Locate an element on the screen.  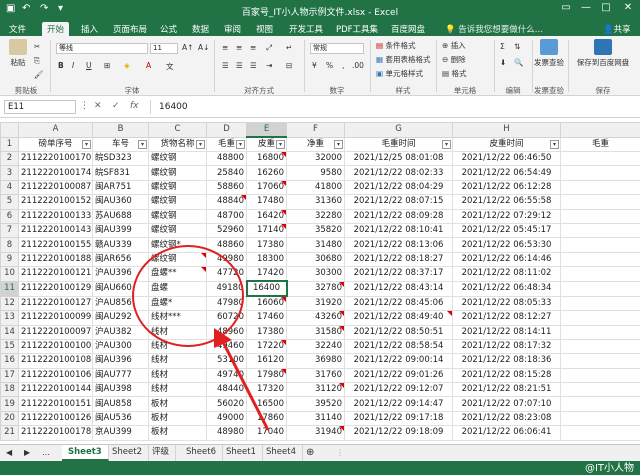
number-format-select: 常规 is located at coordinates (337, 48).